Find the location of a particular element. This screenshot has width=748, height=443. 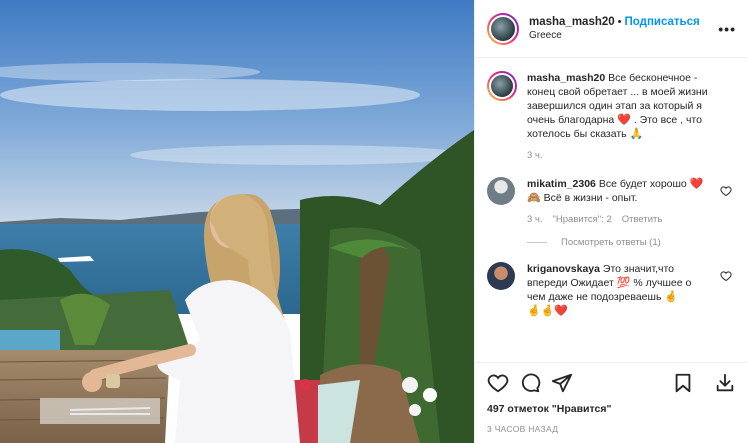

action-icons is located at coordinates (611, 383).